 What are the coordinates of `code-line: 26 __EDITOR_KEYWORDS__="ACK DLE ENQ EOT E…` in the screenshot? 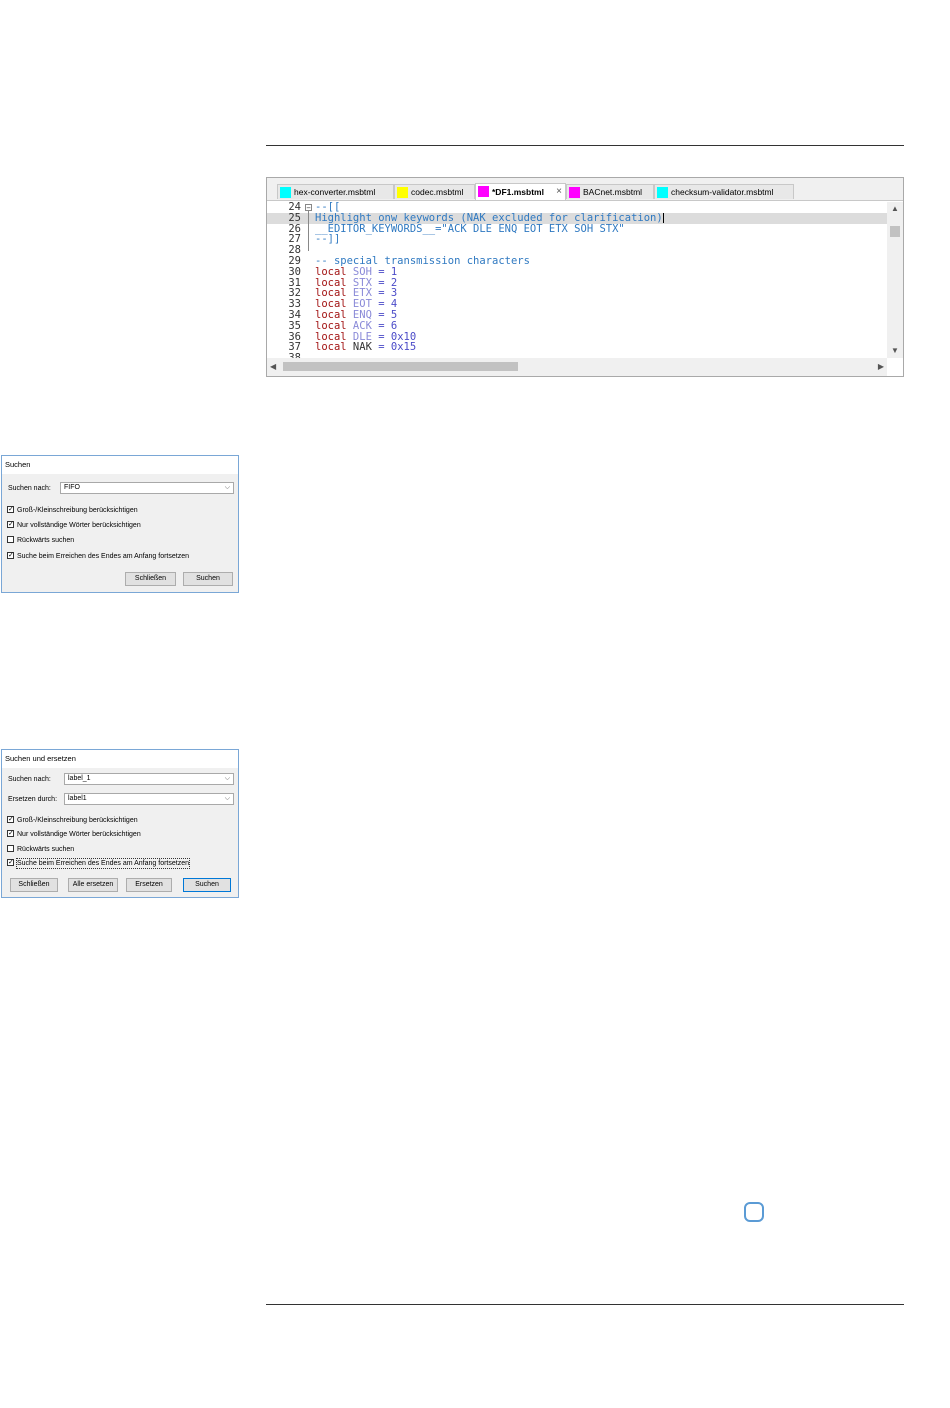 It's located at (577, 228).